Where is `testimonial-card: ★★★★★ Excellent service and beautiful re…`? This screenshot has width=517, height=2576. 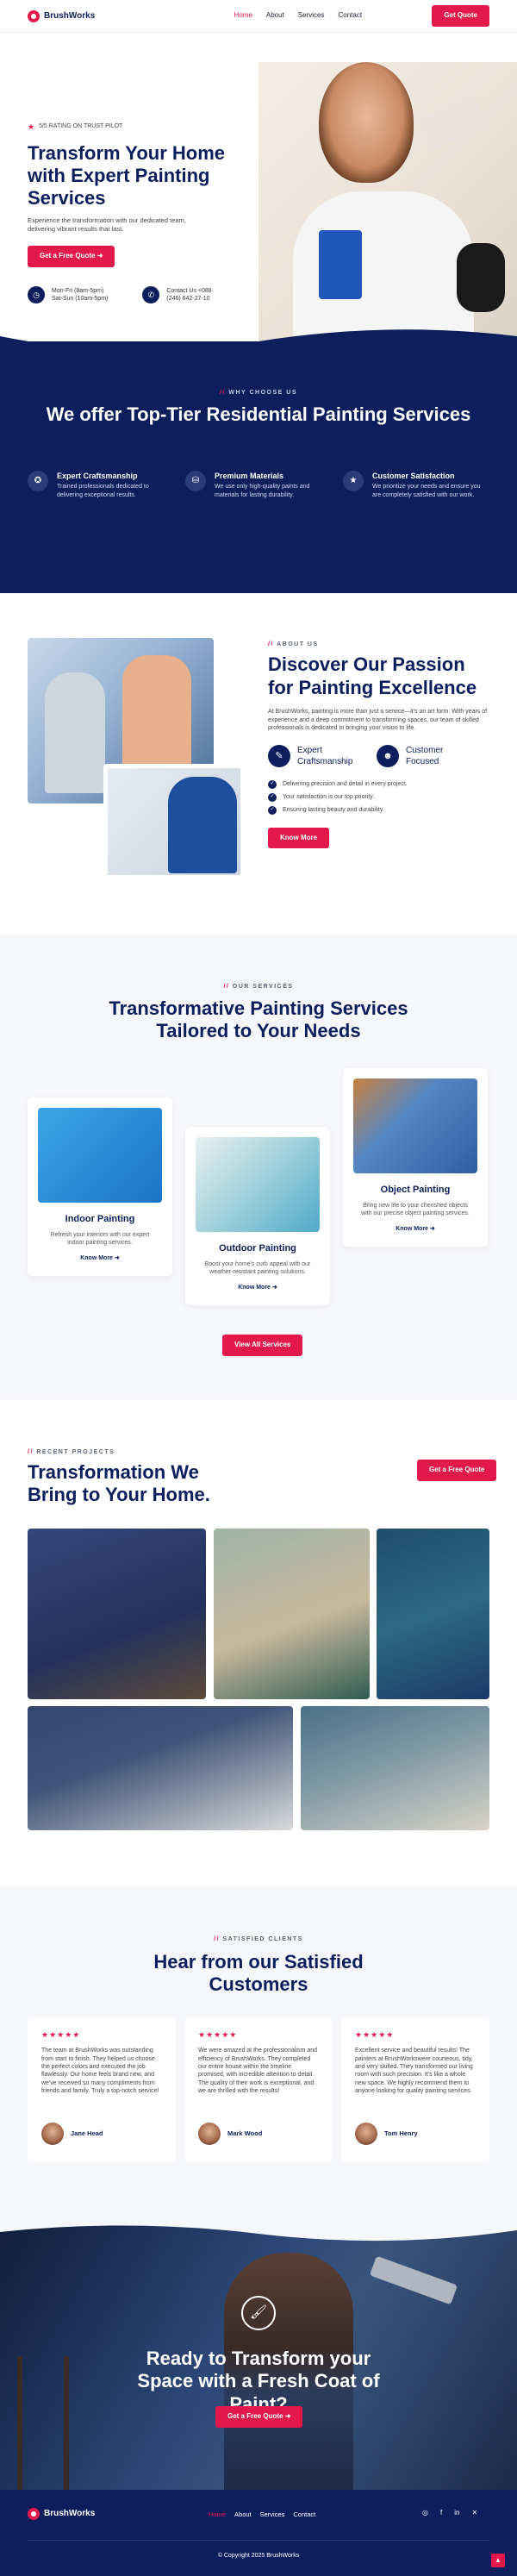
testimonial-card: ★★★★★ Excellent service and beautiful re… is located at coordinates (415, 2089).